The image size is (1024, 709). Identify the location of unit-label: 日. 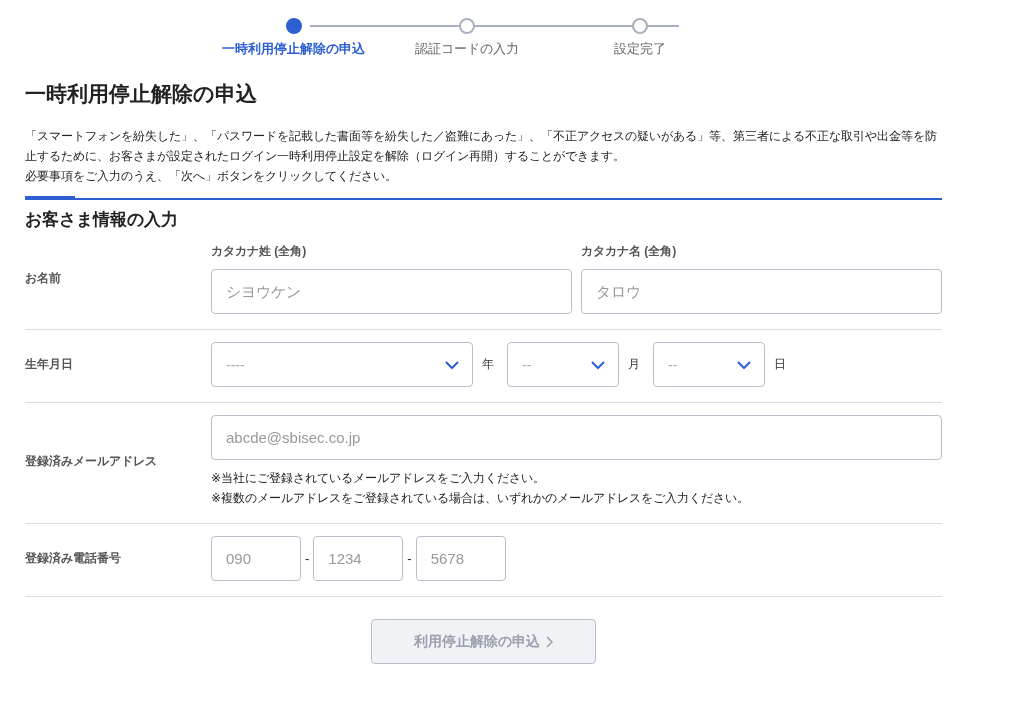
(780, 364).